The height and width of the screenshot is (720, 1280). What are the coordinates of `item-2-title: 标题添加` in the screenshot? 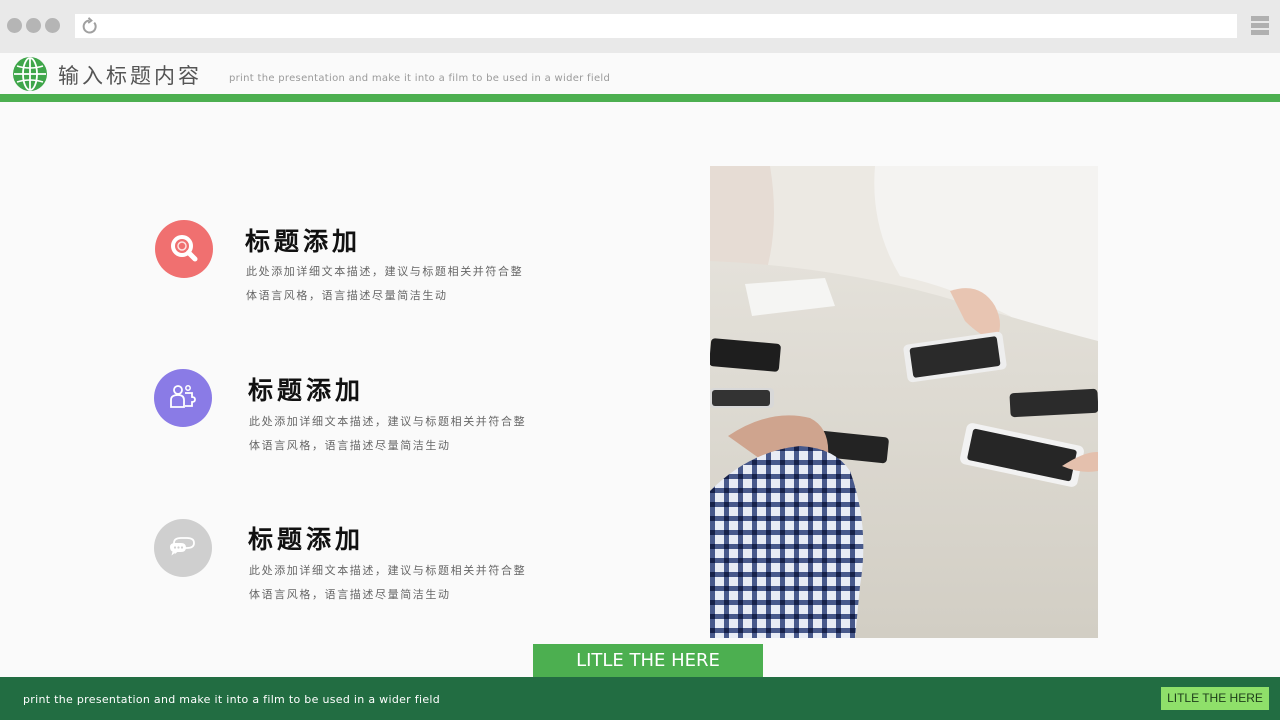 It's located at (306, 390).